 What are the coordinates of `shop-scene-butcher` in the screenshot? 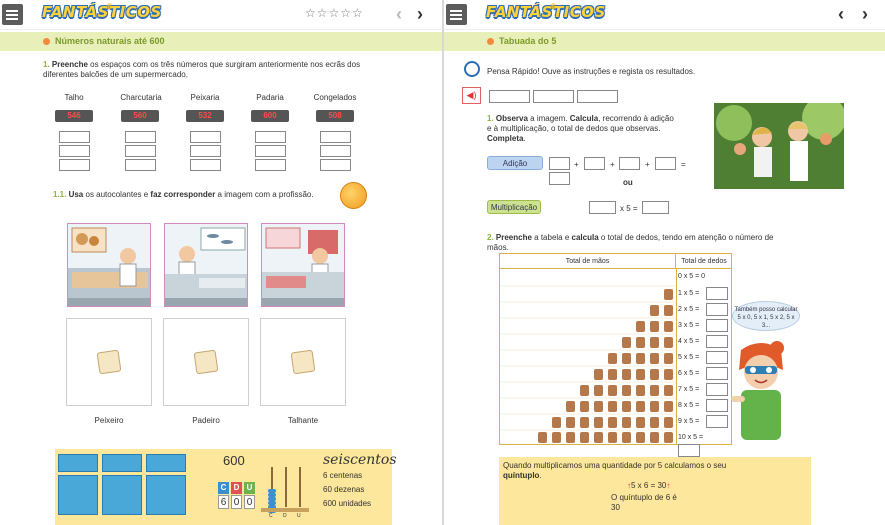 It's located at (303, 265).